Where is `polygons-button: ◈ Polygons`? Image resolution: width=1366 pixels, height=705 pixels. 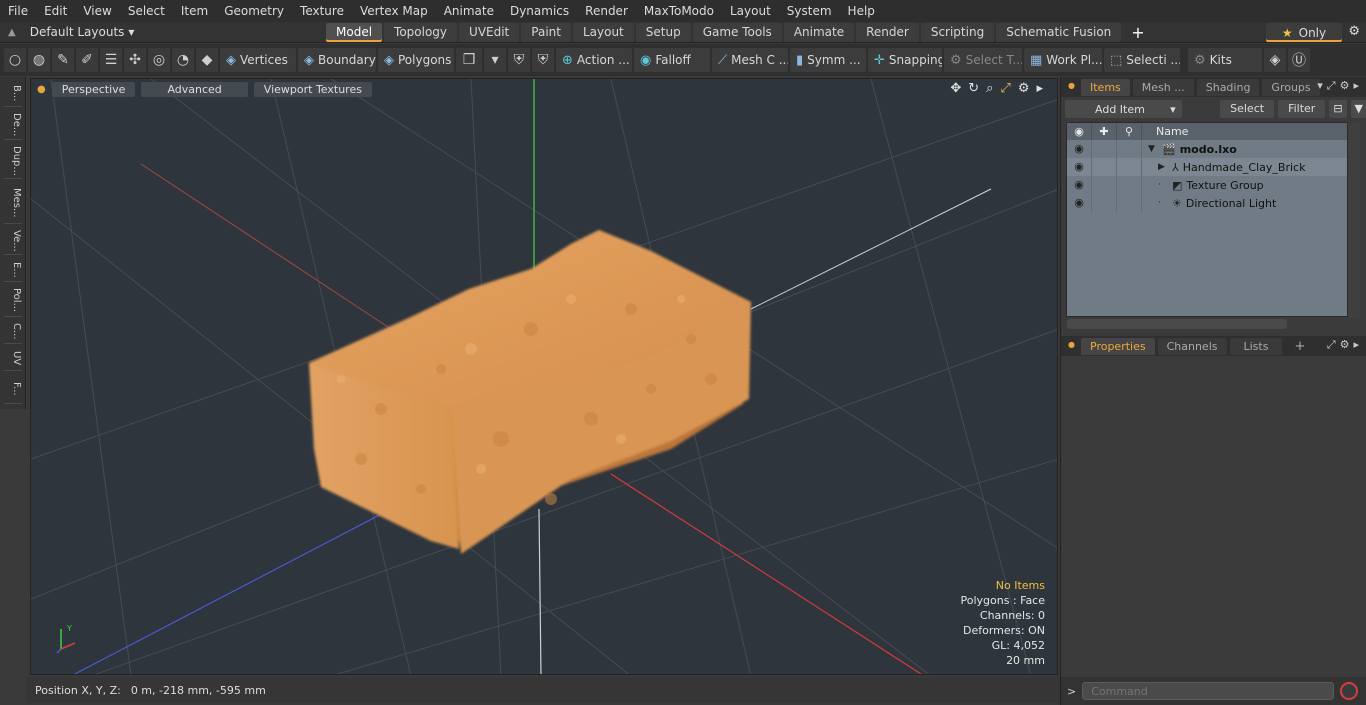
polygons-button: ◈ Polygons is located at coordinates (416, 60).